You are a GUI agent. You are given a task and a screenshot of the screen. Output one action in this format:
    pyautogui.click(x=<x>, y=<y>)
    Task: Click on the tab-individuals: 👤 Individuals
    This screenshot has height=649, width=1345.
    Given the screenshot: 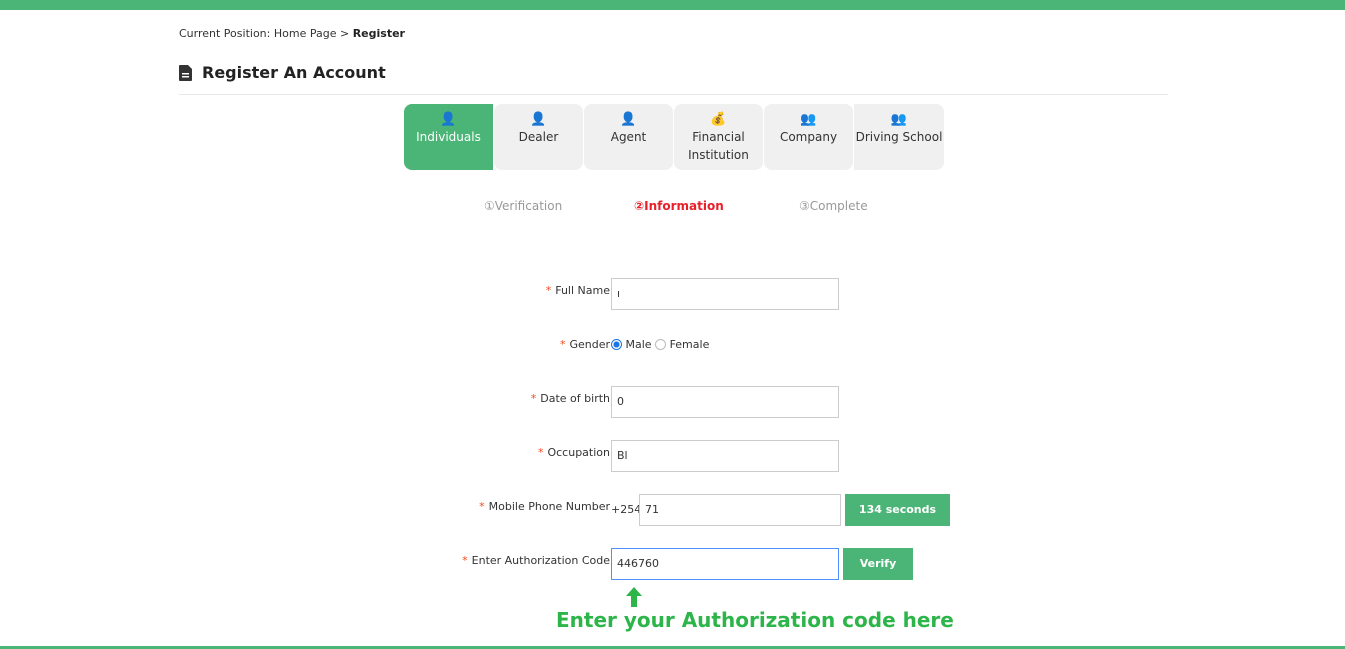 What is the action you would take?
    pyautogui.click(x=448, y=137)
    